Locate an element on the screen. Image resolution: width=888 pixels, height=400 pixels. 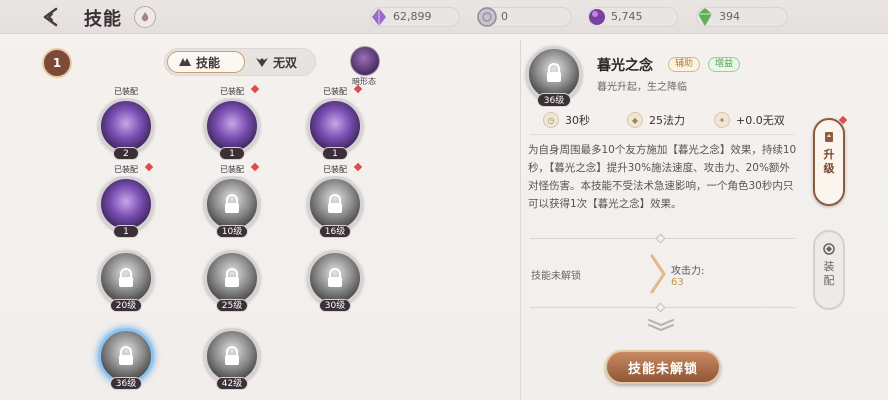
chevron-right-icon is located at coordinates (658, 274).